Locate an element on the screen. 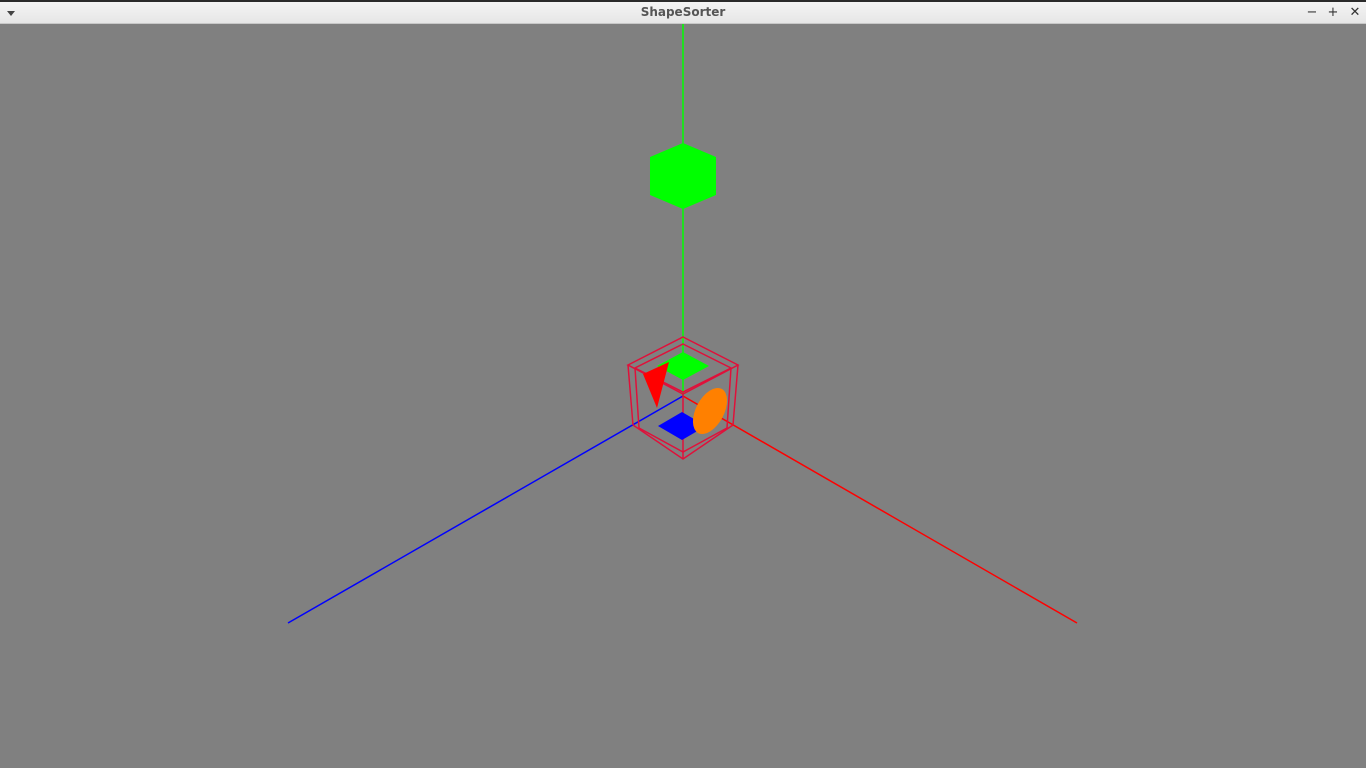 The height and width of the screenshot is (768, 1366). minimize-button: − is located at coordinates (1312, 13).